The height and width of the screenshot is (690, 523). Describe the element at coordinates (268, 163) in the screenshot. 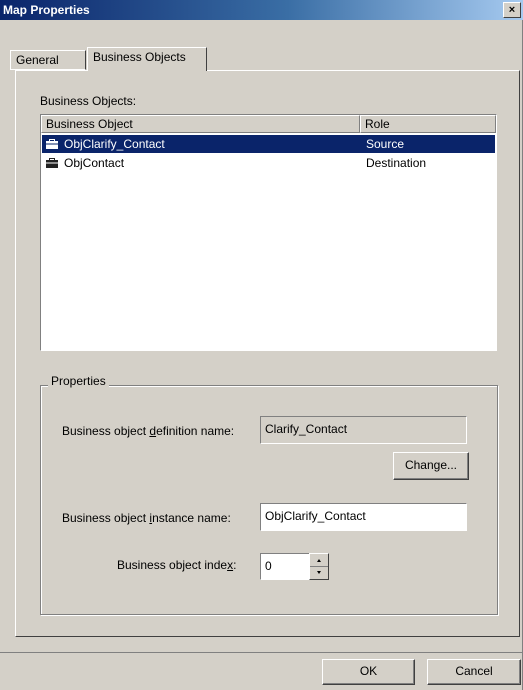

I see `list-item: ObjContact Destination` at that location.